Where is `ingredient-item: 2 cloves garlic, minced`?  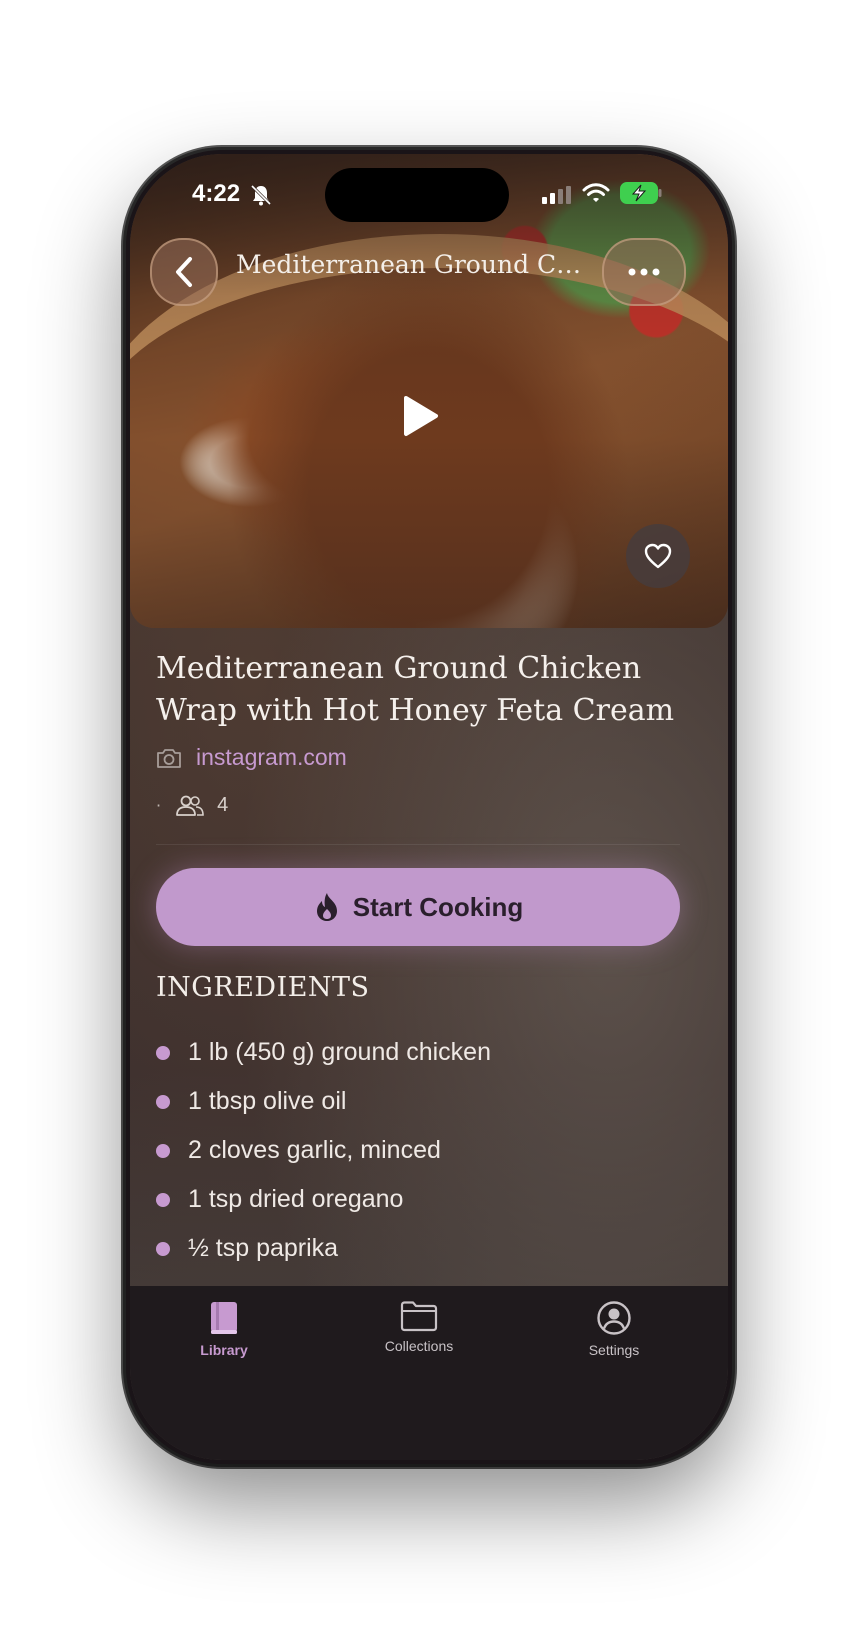
ingredient-item: 2 cloves garlic, minced is located at coordinates (323, 1150).